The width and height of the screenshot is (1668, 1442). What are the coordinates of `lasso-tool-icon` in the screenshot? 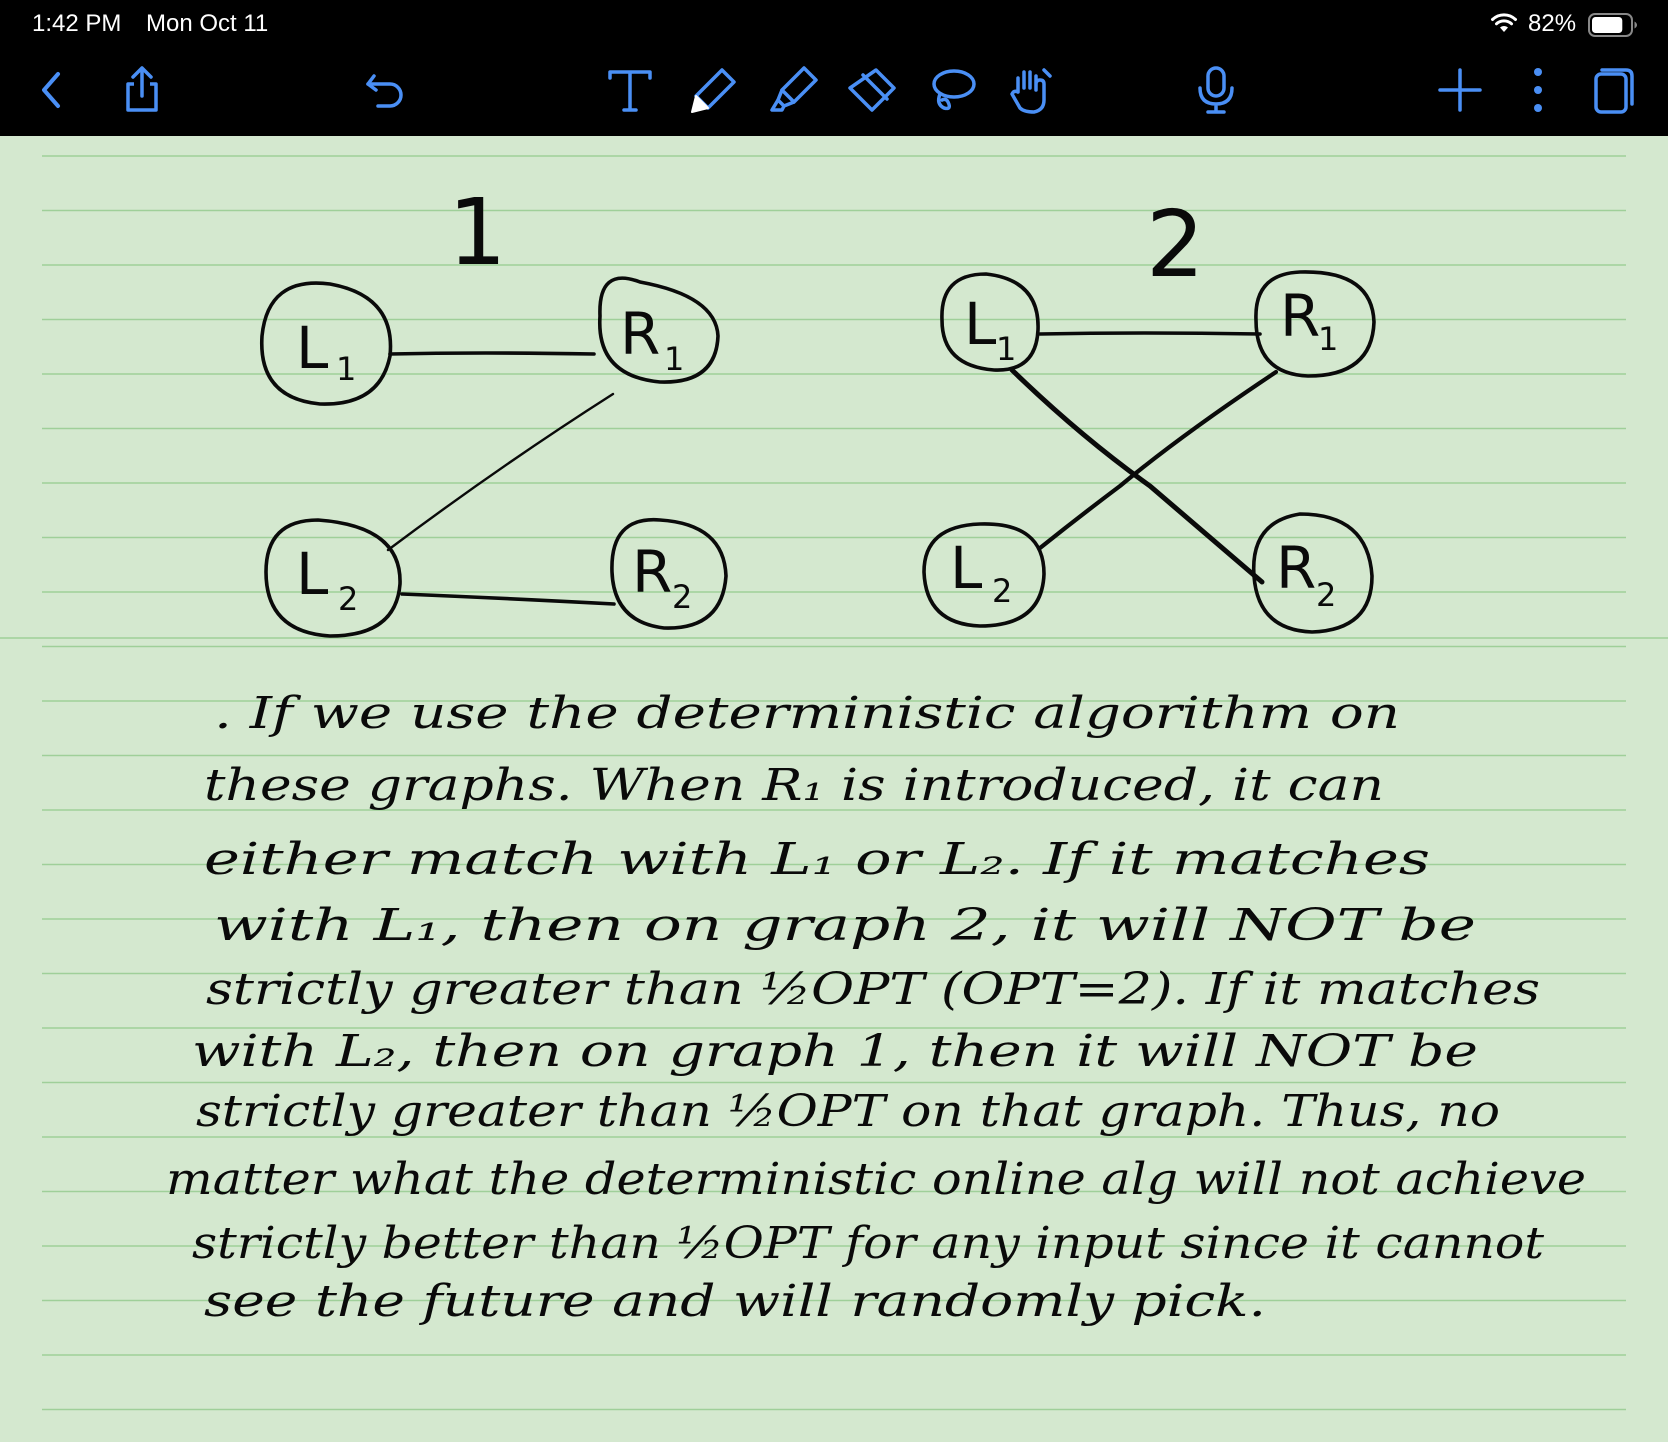 It's located at (954, 90).